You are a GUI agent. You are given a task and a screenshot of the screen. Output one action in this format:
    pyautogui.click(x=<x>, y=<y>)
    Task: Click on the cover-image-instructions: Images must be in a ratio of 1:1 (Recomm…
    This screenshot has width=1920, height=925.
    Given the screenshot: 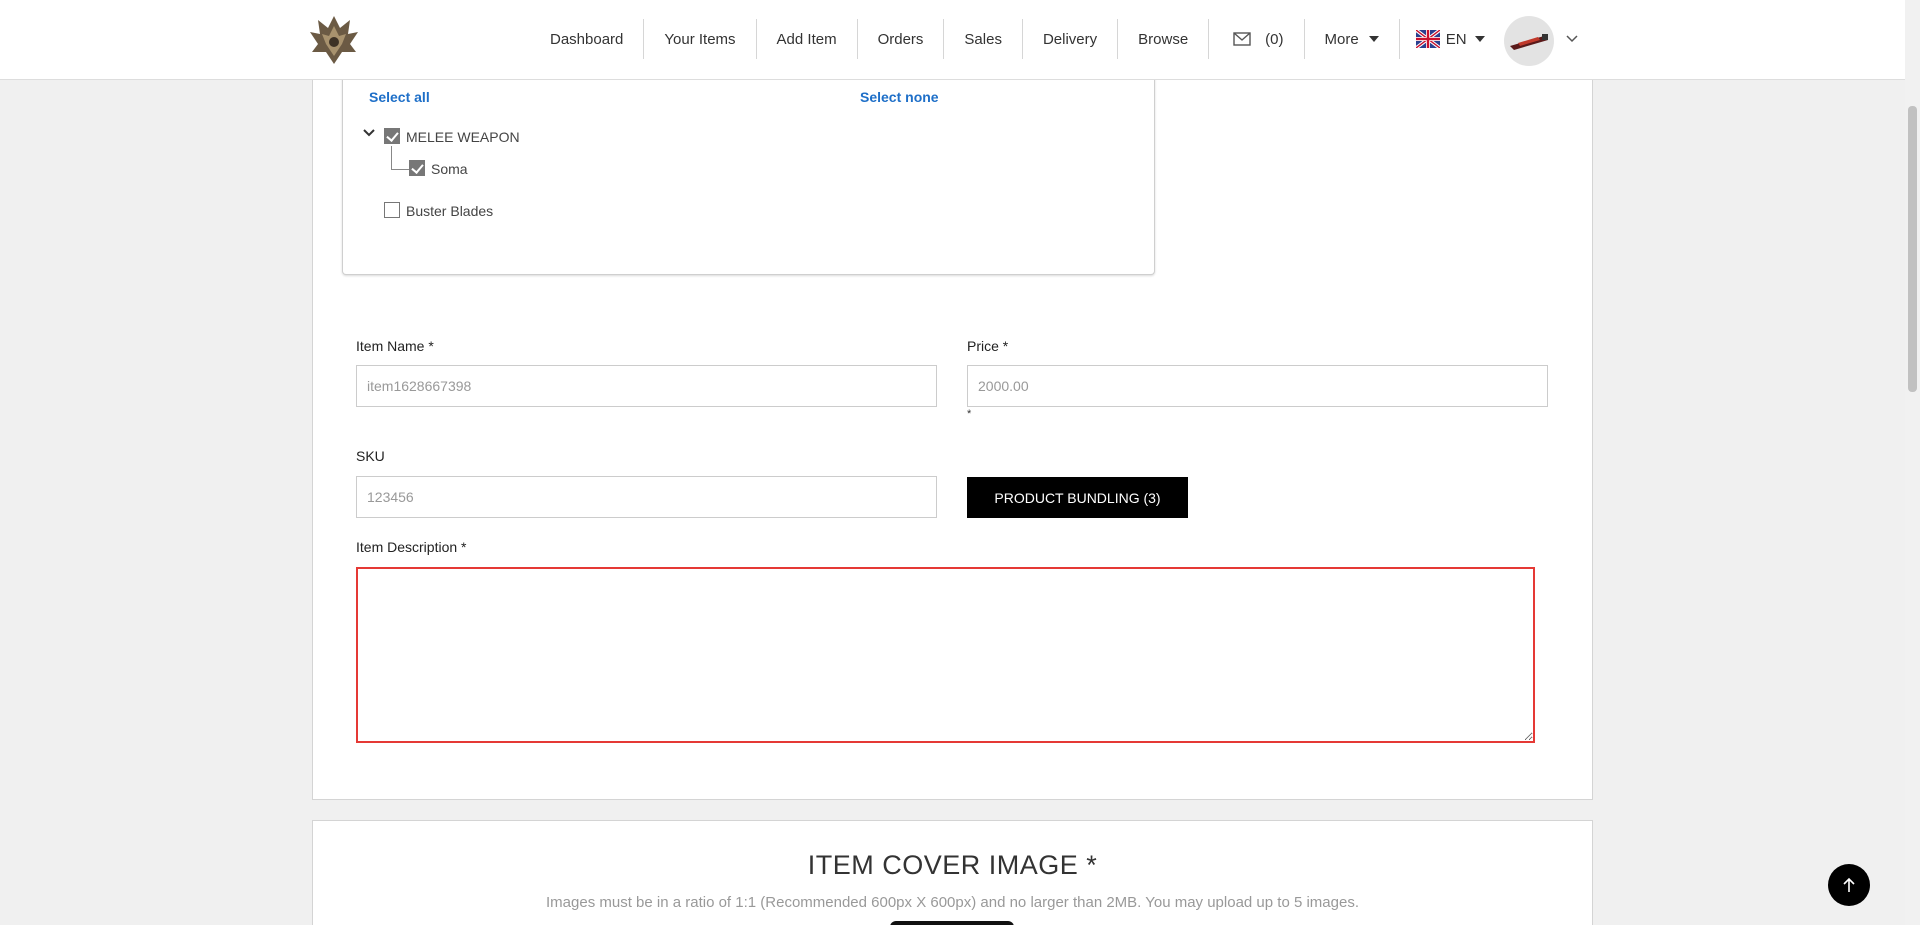 What is the action you would take?
    pyautogui.click(x=952, y=902)
    